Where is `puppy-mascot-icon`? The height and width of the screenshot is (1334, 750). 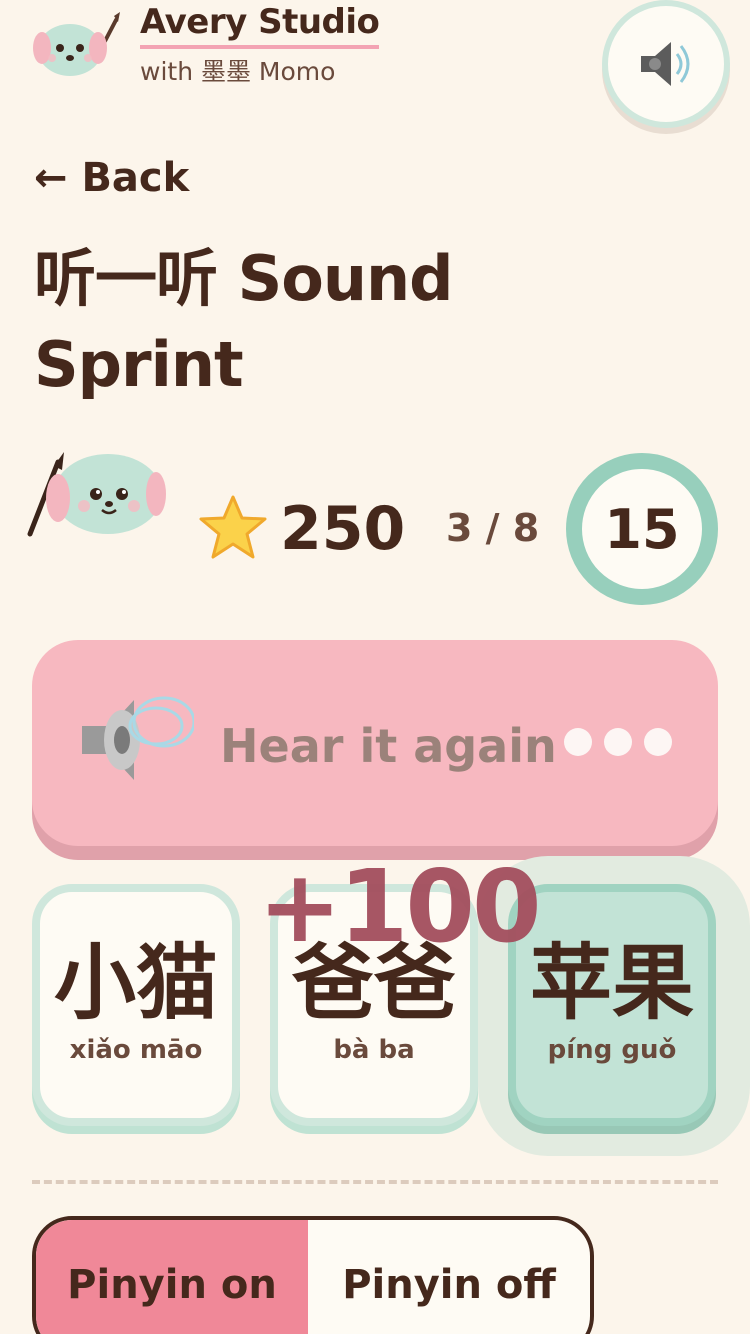
puppy-mascot-icon is located at coordinates (95, 496).